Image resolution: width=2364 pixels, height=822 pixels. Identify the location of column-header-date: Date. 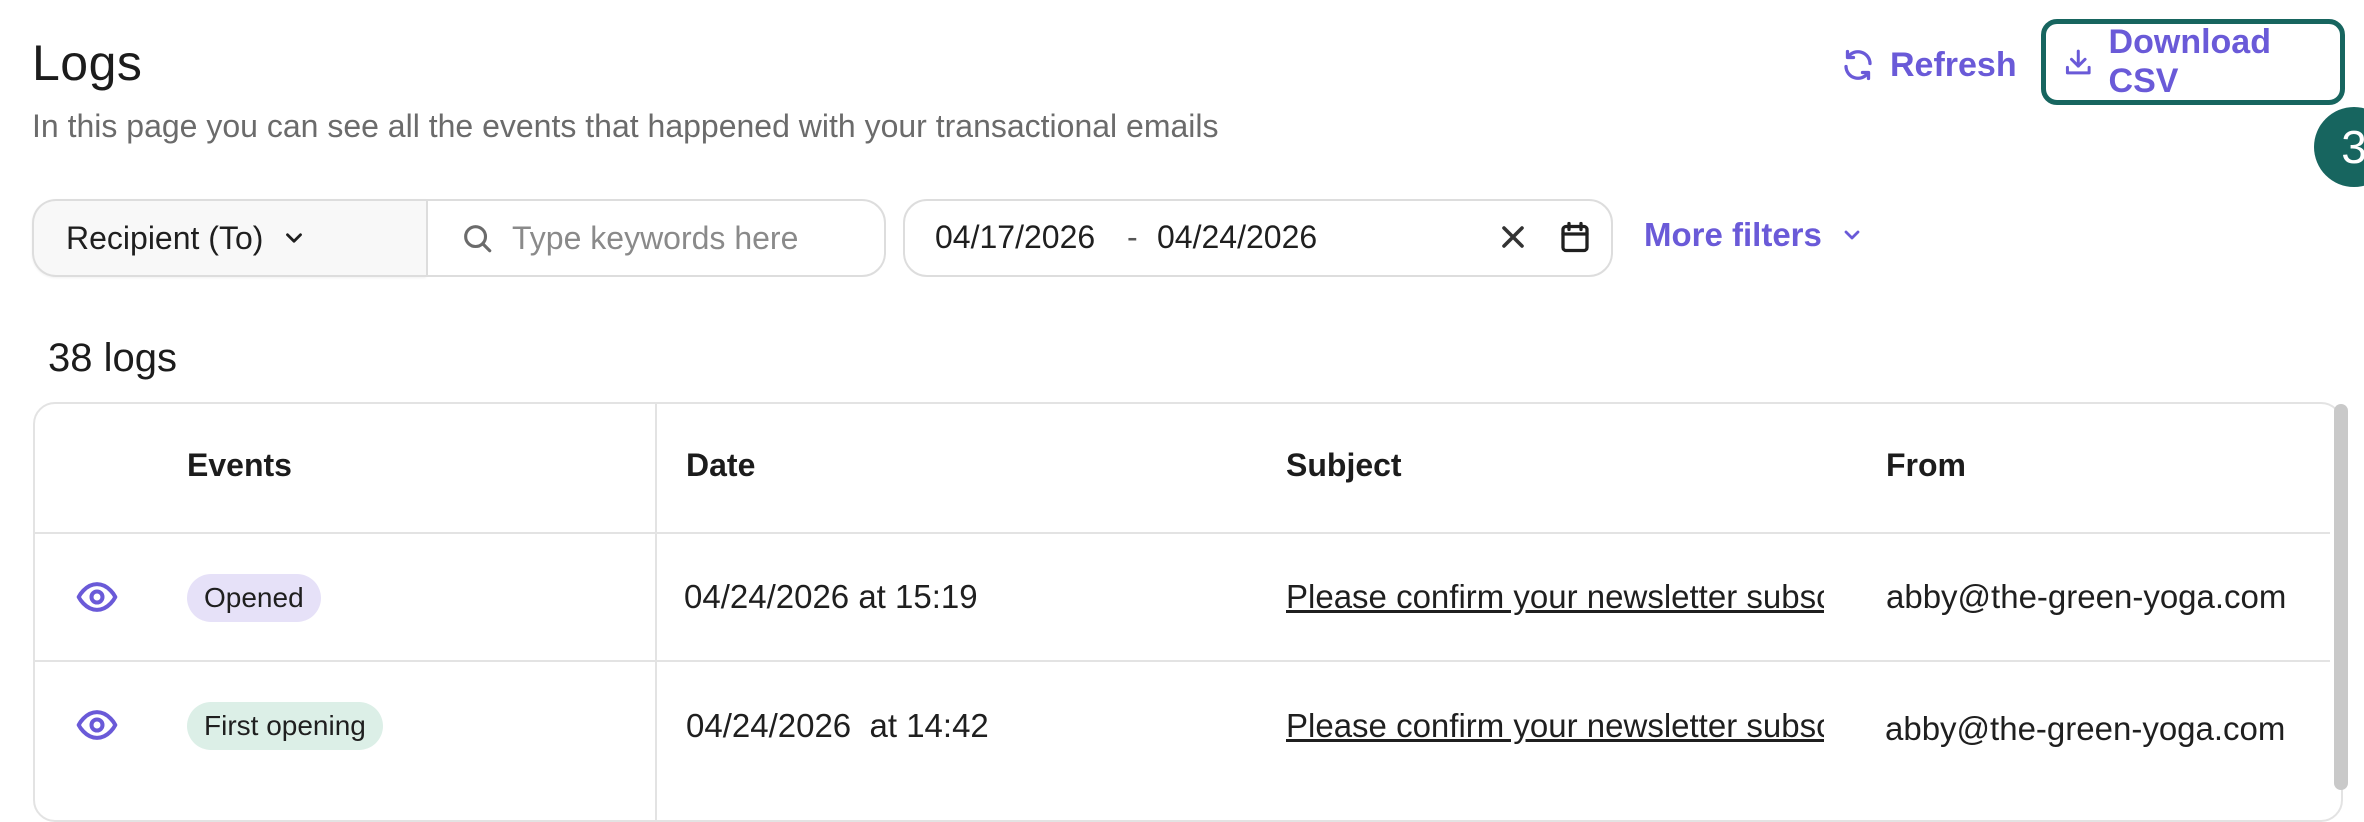
(721, 465).